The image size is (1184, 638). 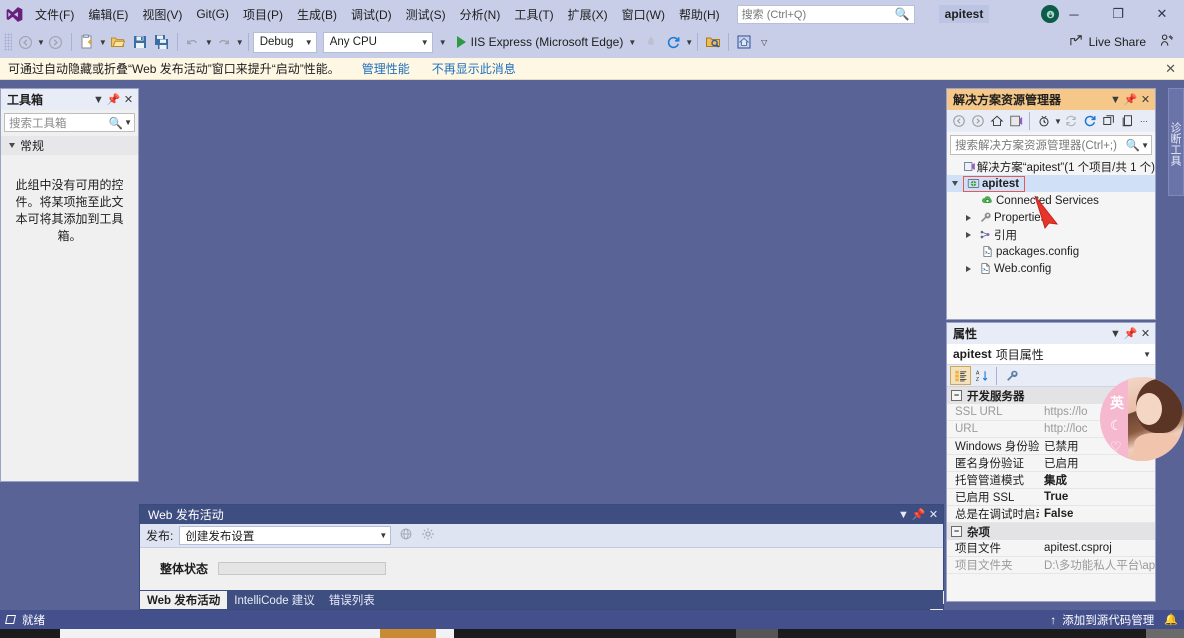 What do you see at coordinates (428, 535) in the screenshot?
I see `publish-settings-gear-icon` at bounding box center [428, 535].